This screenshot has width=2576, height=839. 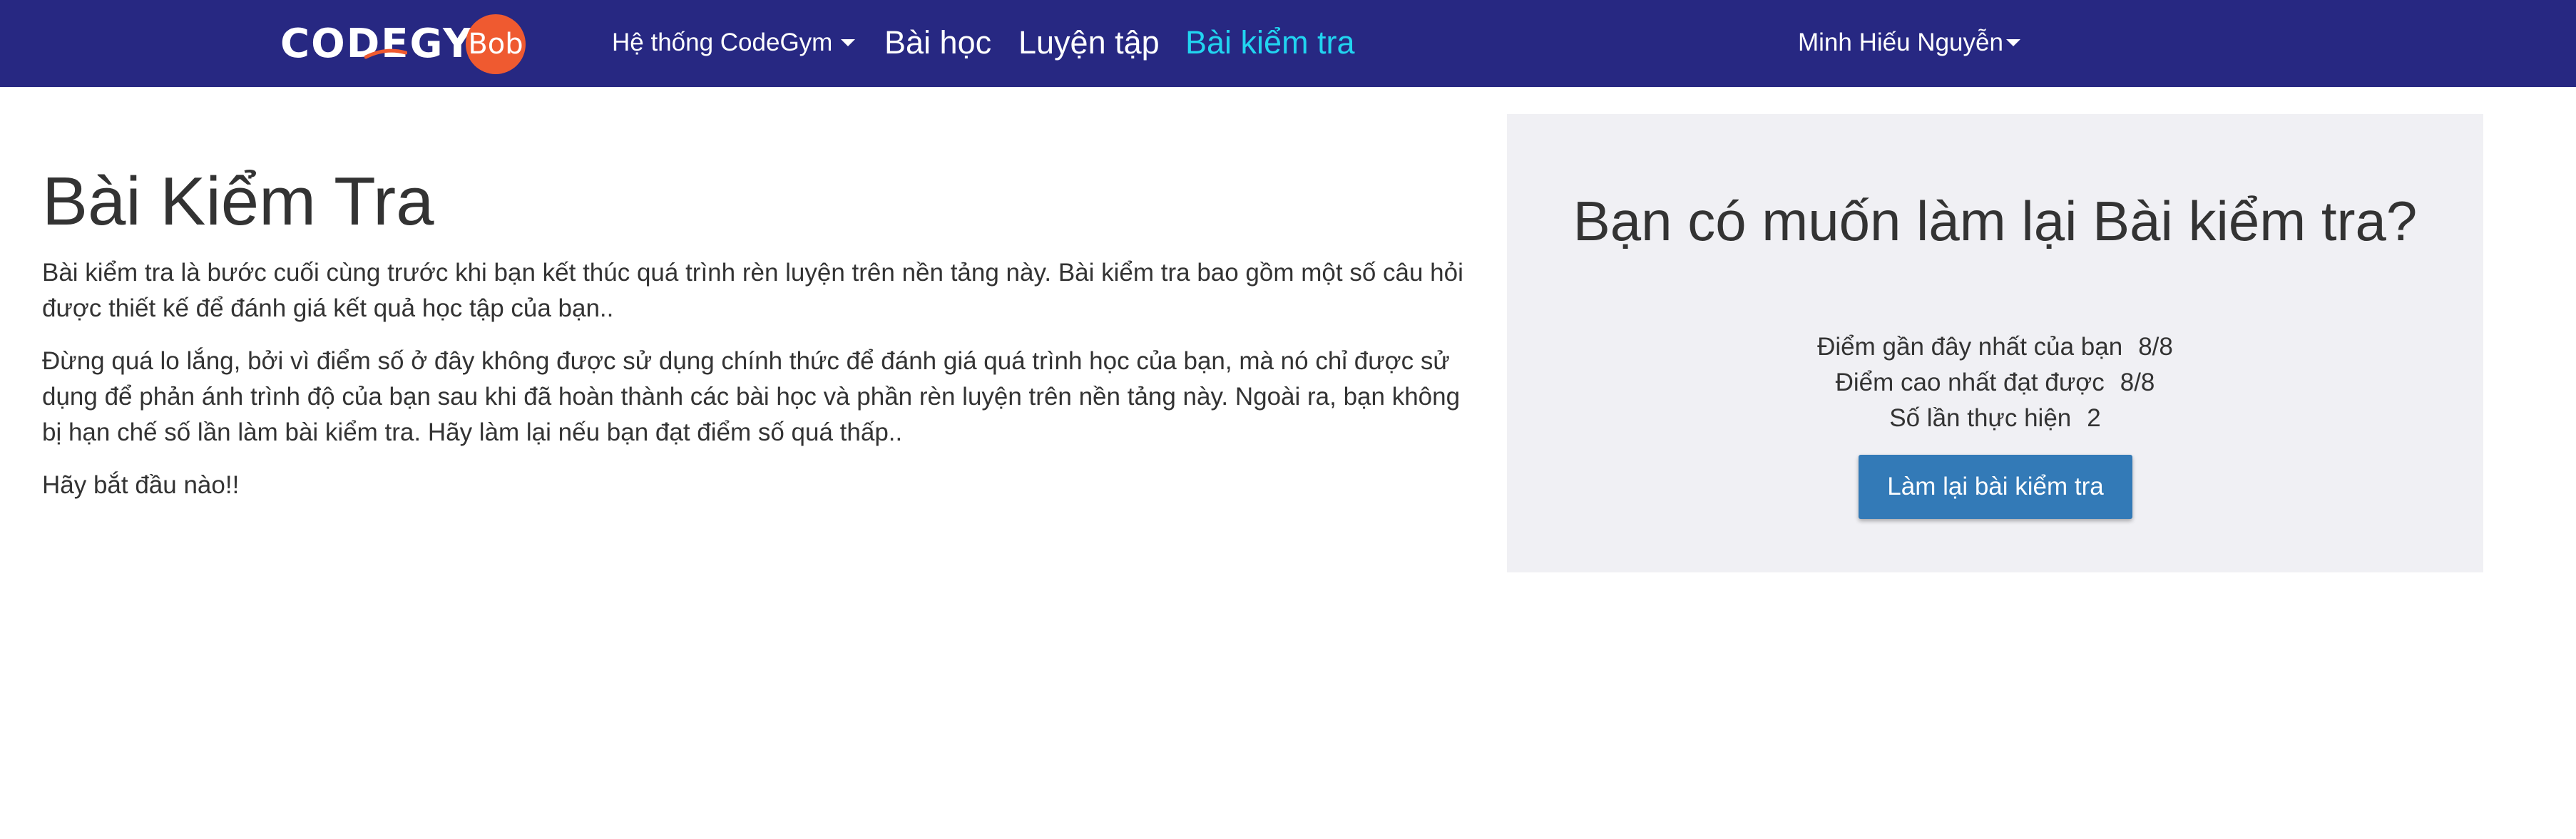 What do you see at coordinates (1996, 221) in the screenshot?
I see `retake-panel-title: Bạn có muốn làm lại Bài kiểm tra?` at bounding box center [1996, 221].